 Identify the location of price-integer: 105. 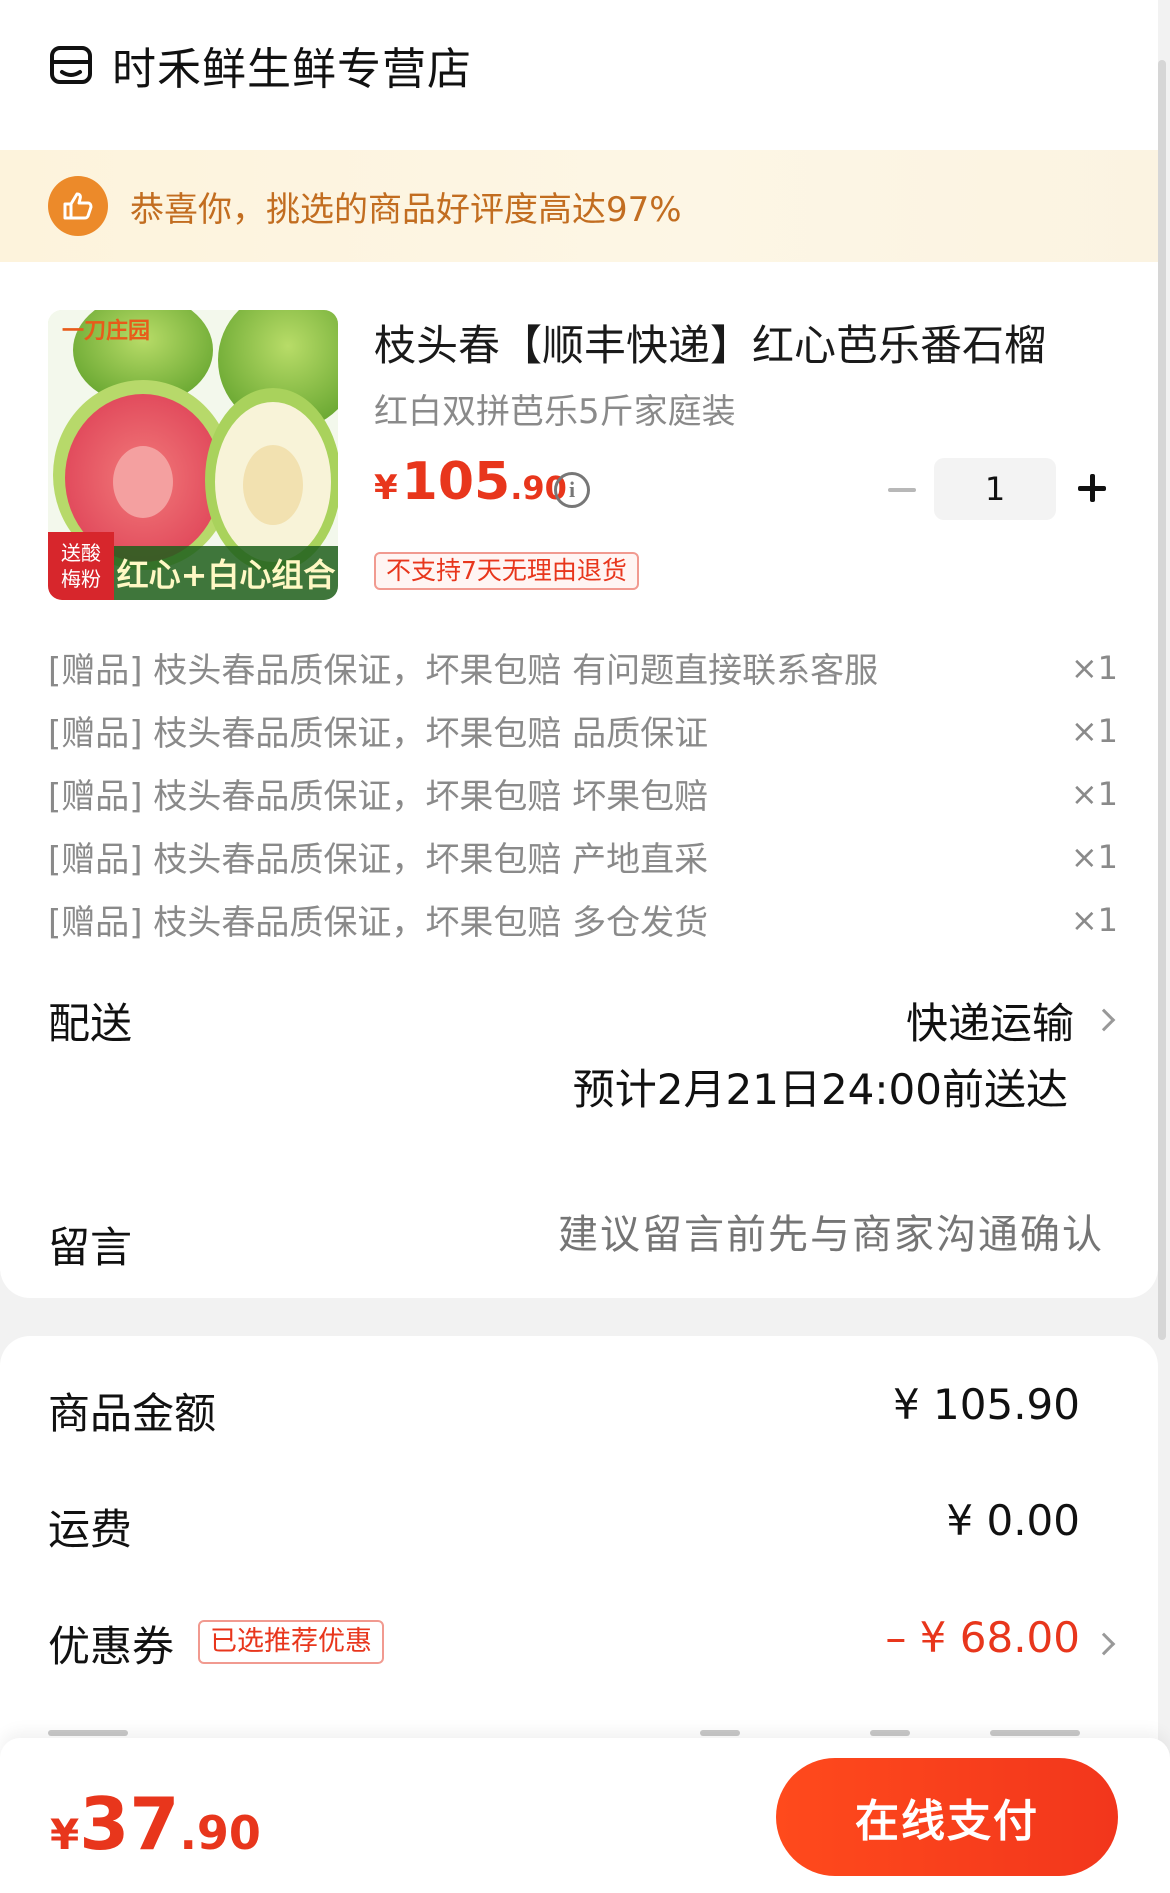
(456, 482).